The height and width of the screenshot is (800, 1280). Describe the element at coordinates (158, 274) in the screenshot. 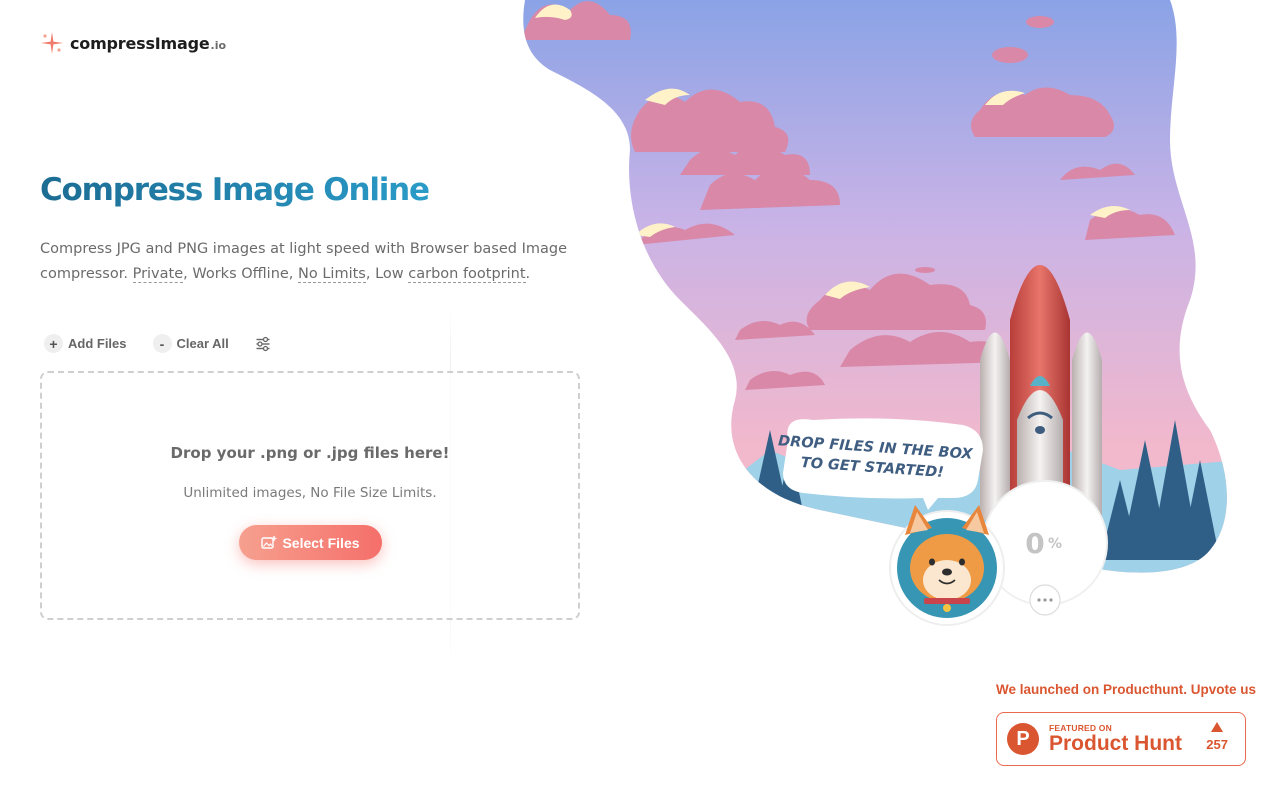

I see `private-link: Private` at that location.